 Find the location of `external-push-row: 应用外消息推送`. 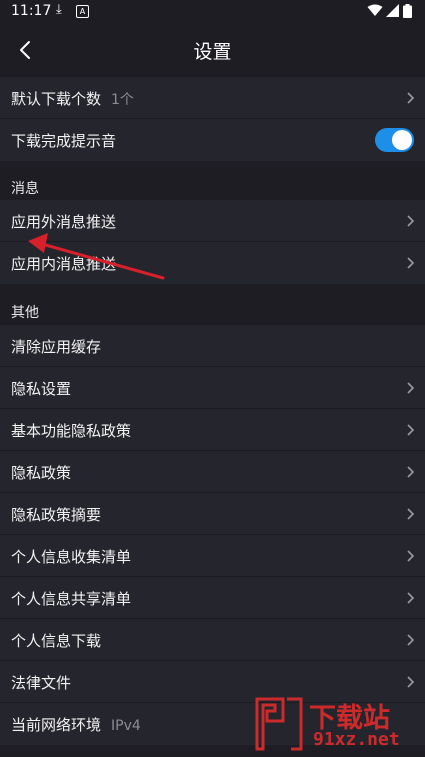

external-push-row: 应用外消息推送 is located at coordinates (212, 221).